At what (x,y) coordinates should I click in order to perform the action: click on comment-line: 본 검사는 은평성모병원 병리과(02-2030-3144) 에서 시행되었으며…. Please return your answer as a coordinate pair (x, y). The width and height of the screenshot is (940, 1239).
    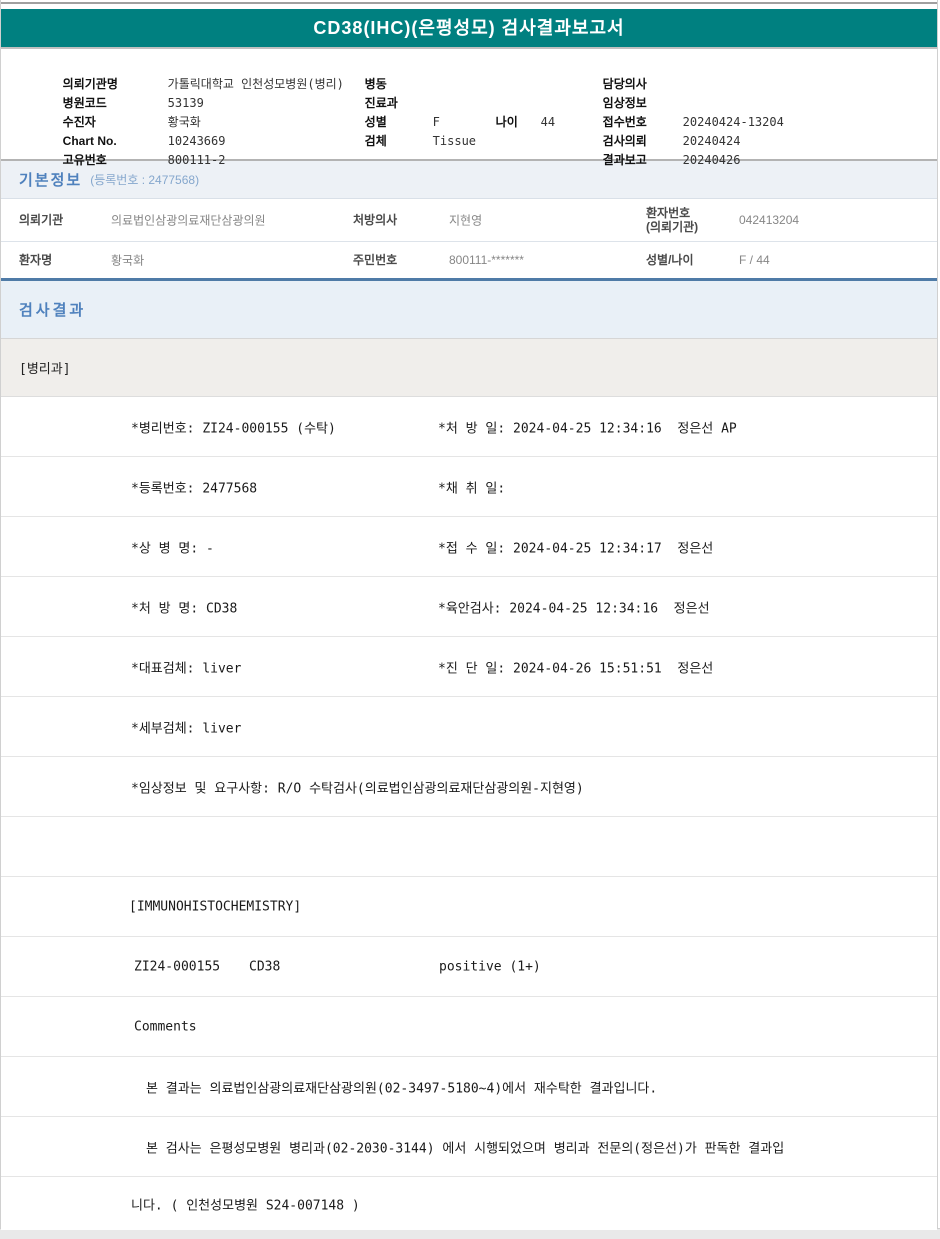
    Looking at the image, I should click on (465, 1148).